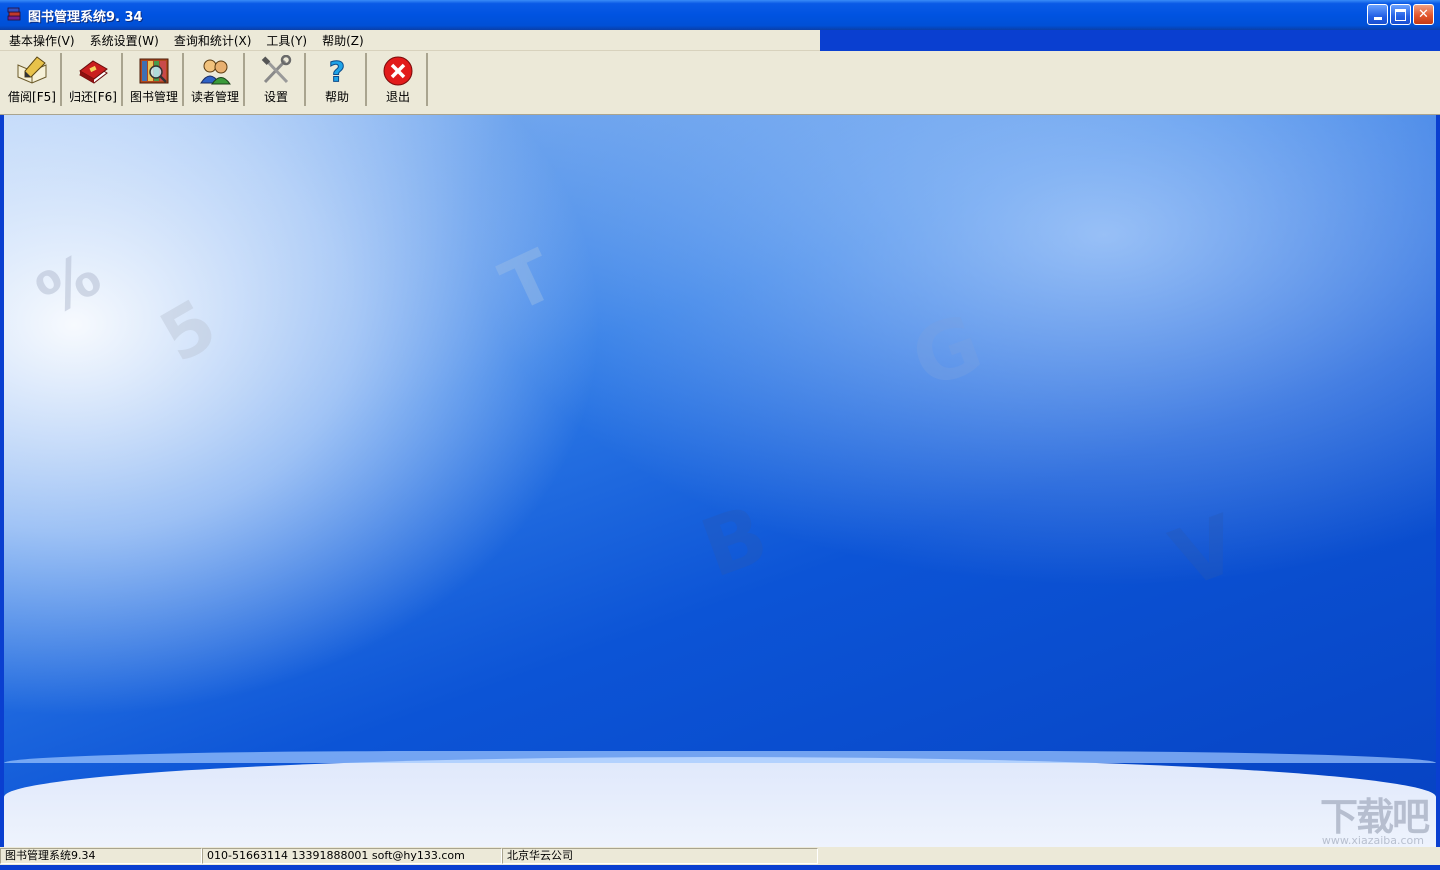 This screenshot has width=1440, height=870. I want to click on exit-button: 退出, so click(399, 79).